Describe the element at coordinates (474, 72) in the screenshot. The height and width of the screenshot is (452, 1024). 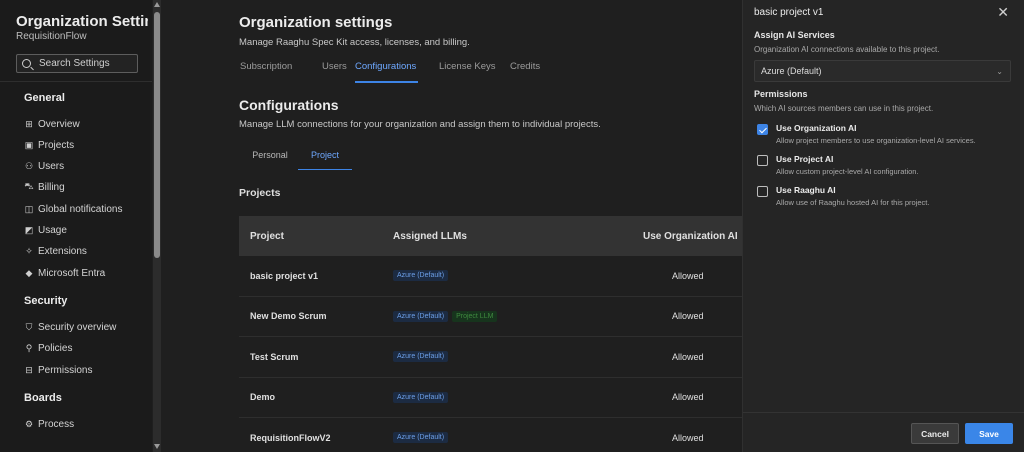
I see `tab-license-keys: License Keys` at that location.